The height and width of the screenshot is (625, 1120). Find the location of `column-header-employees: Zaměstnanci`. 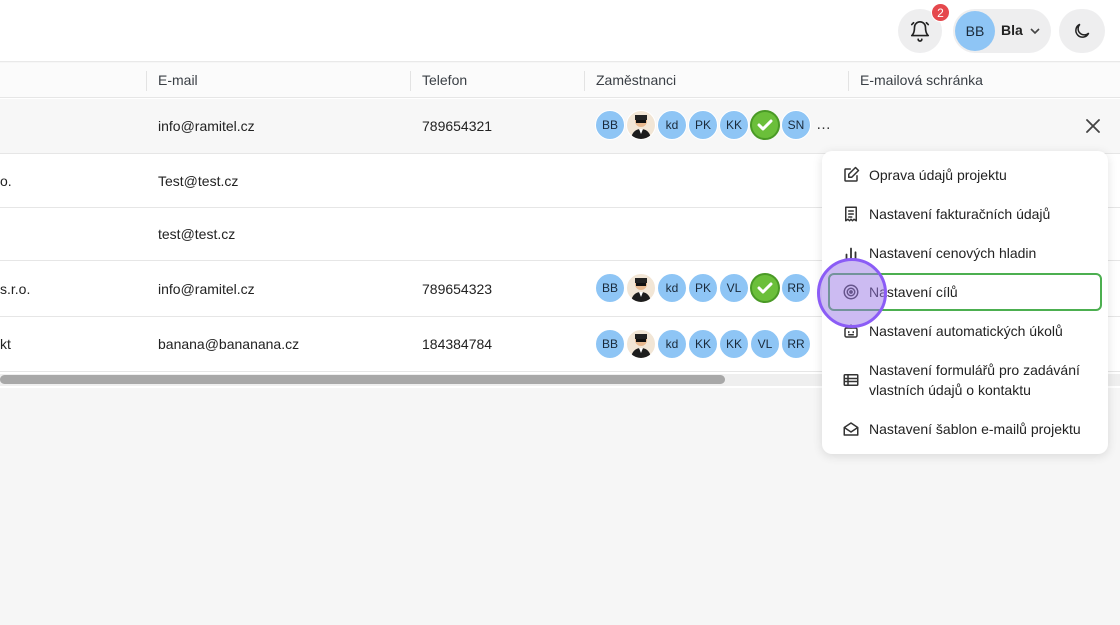

column-header-employees: Zaměstnanci is located at coordinates (630, 80).